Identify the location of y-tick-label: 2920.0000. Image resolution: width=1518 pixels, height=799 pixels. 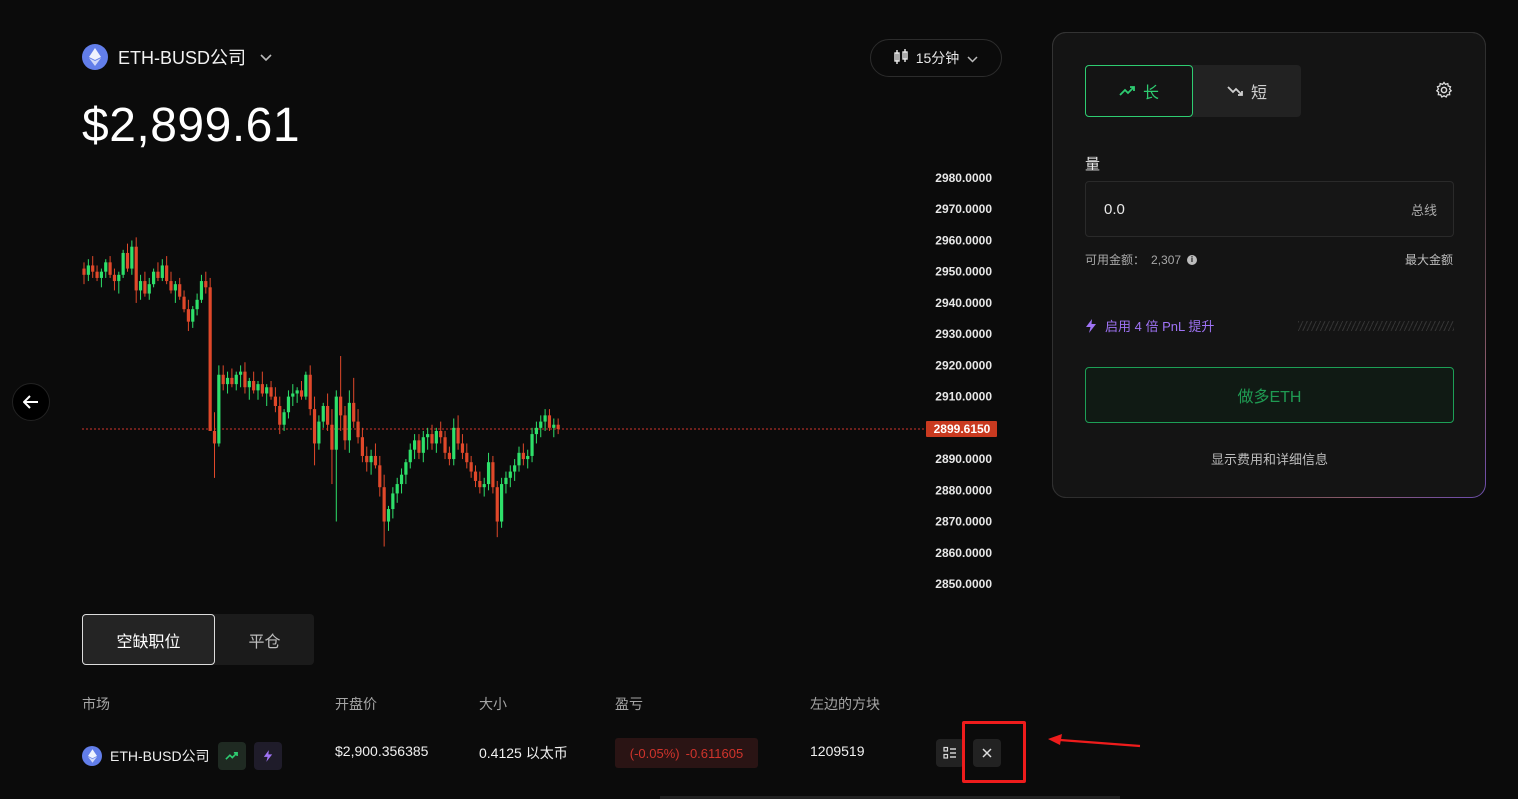
(963, 365).